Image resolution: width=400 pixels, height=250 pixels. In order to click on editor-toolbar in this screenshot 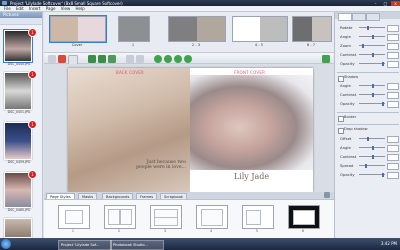, I will do `click(189, 58)`.